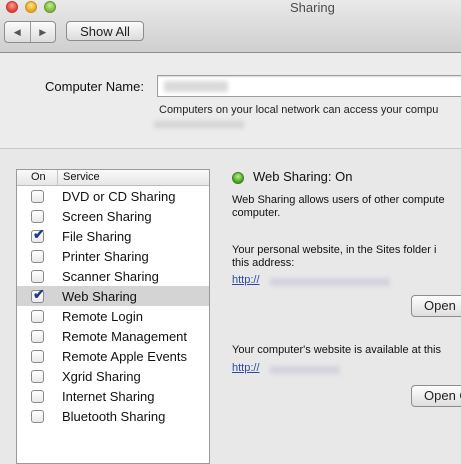 This screenshot has width=461, height=464. What do you see at coordinates (230, 26) in the screenshot?
I see `toolbar: Sharing ◀ ▶ Show All` at bounding box center [230, 26].